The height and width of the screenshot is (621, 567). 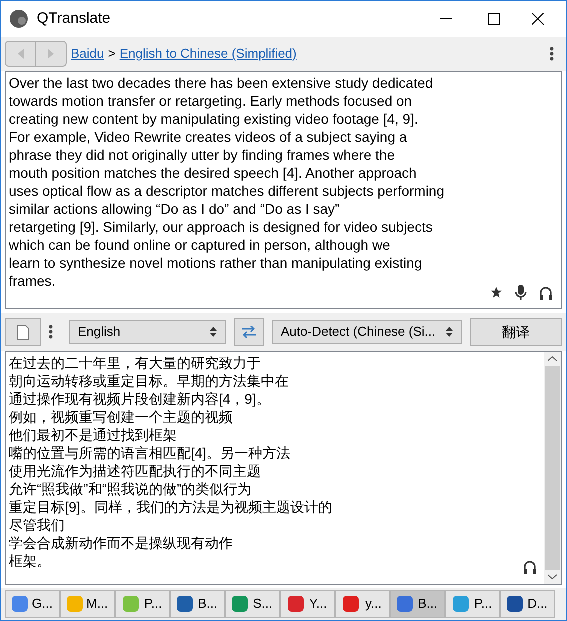 I want to click on close-icon, so click(x=538, y=19).